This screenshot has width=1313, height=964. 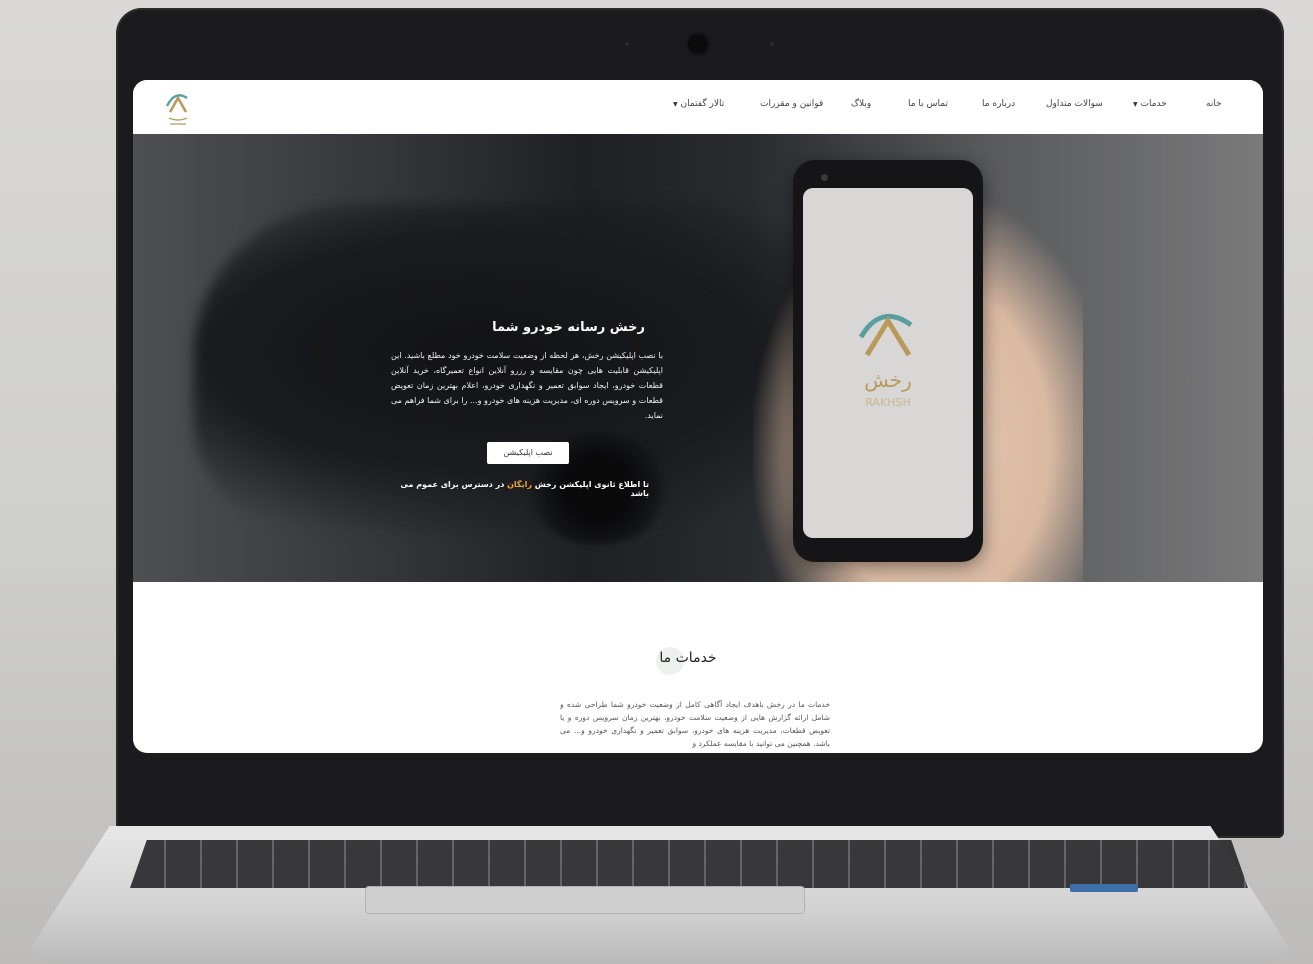 What do you see at coordinates (698, 44) in the screenshot?
I see `webcam-icon` at bounding box center [698, 44].